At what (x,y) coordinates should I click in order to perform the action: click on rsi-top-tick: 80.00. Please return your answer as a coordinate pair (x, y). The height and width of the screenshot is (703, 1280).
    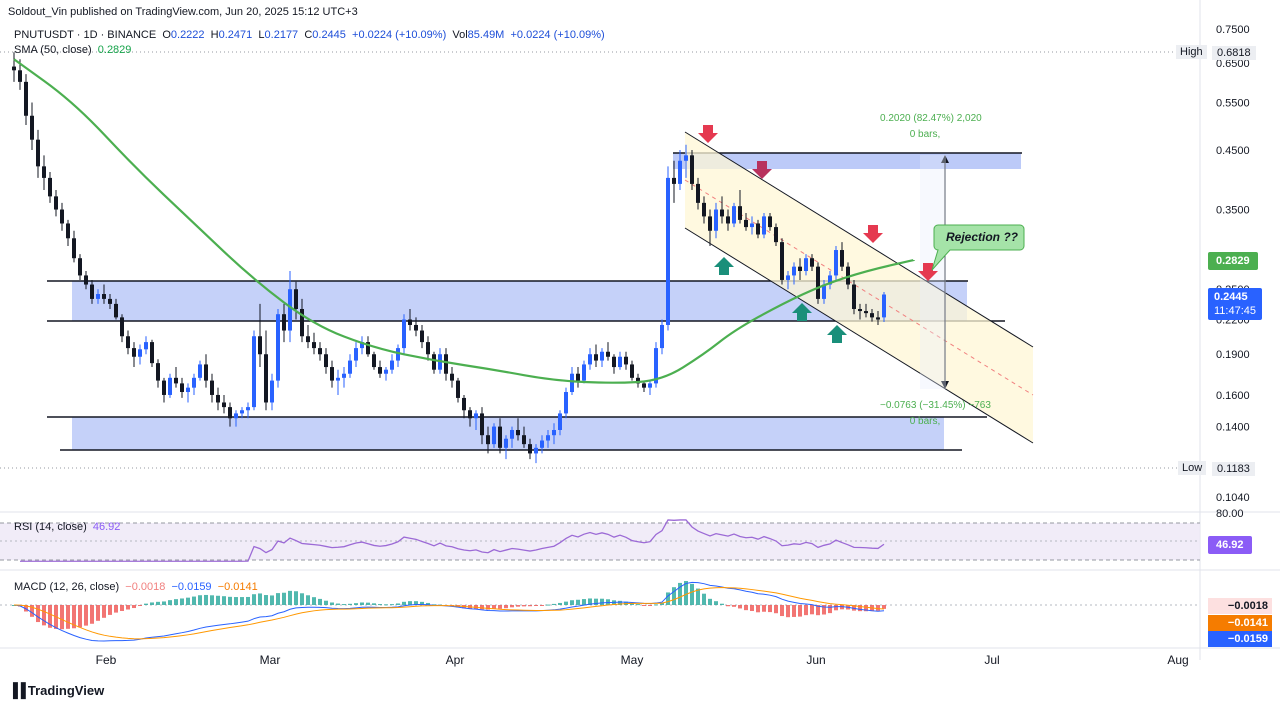
    Looking at the image, I should click on (1230, 514).